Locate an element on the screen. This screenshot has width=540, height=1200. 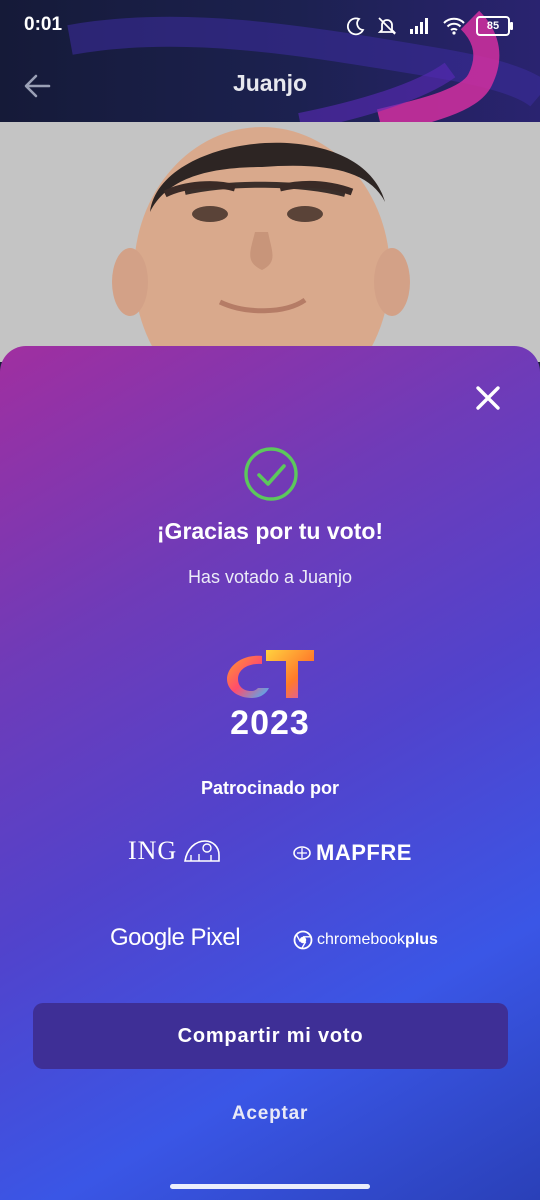
mapfre-icon is located at coordinates (302, 853).